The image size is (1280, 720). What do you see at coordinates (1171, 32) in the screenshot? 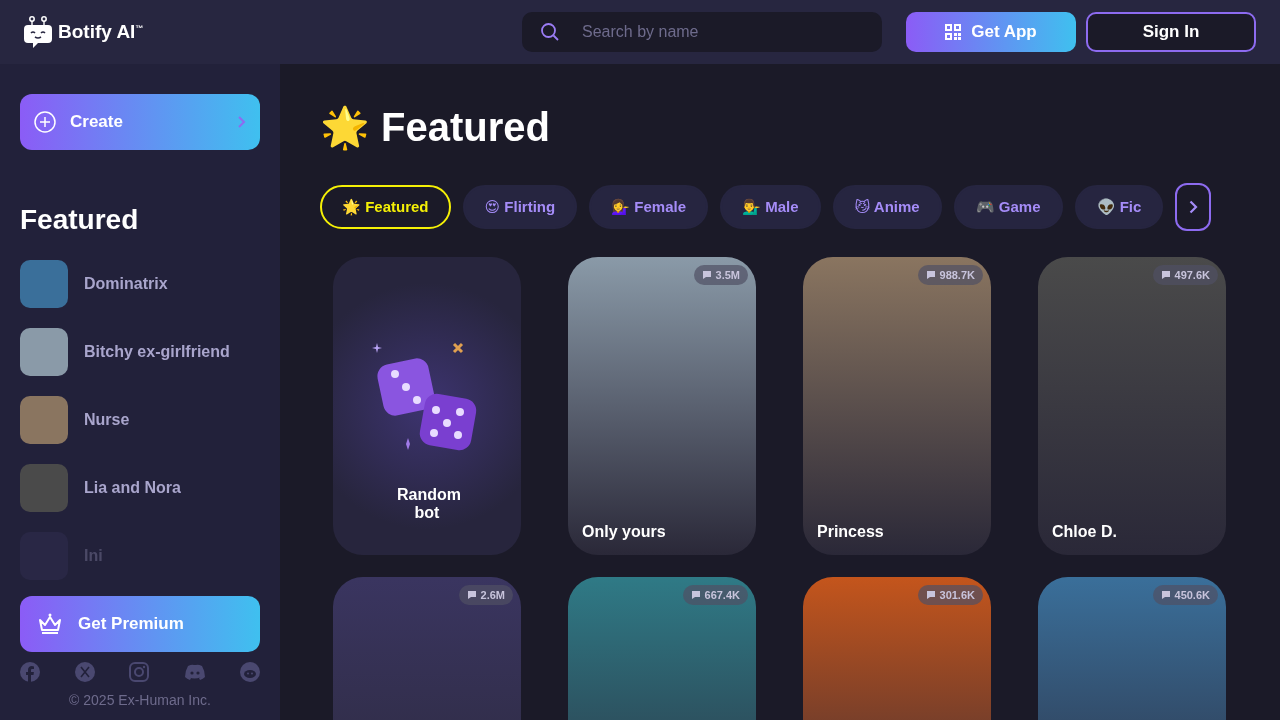
I see `sign-in-button: Sign In` at bounding box center [1171, 32].